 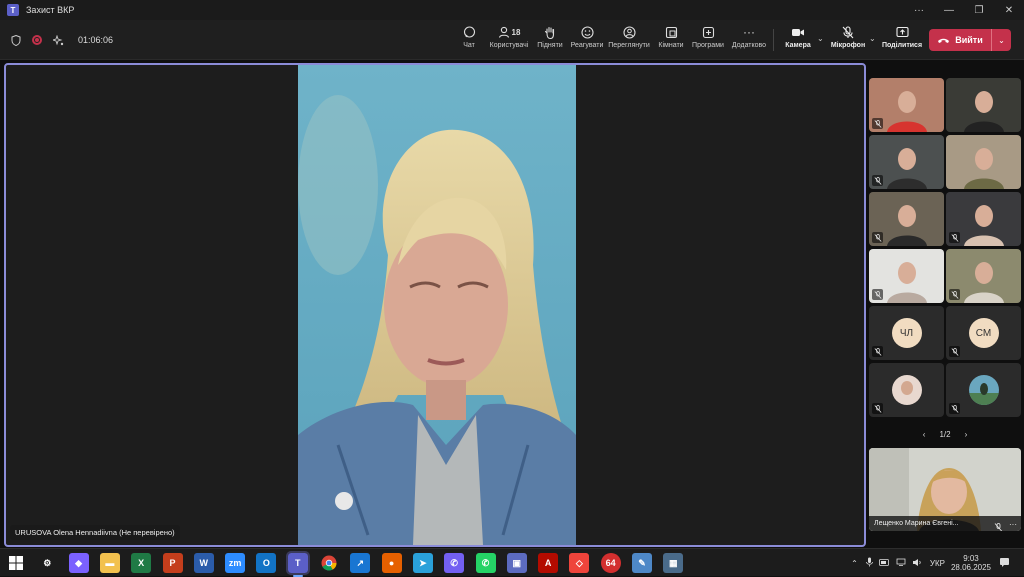 I want to click on teams-app-icon: T, so click(x=13, y=10).